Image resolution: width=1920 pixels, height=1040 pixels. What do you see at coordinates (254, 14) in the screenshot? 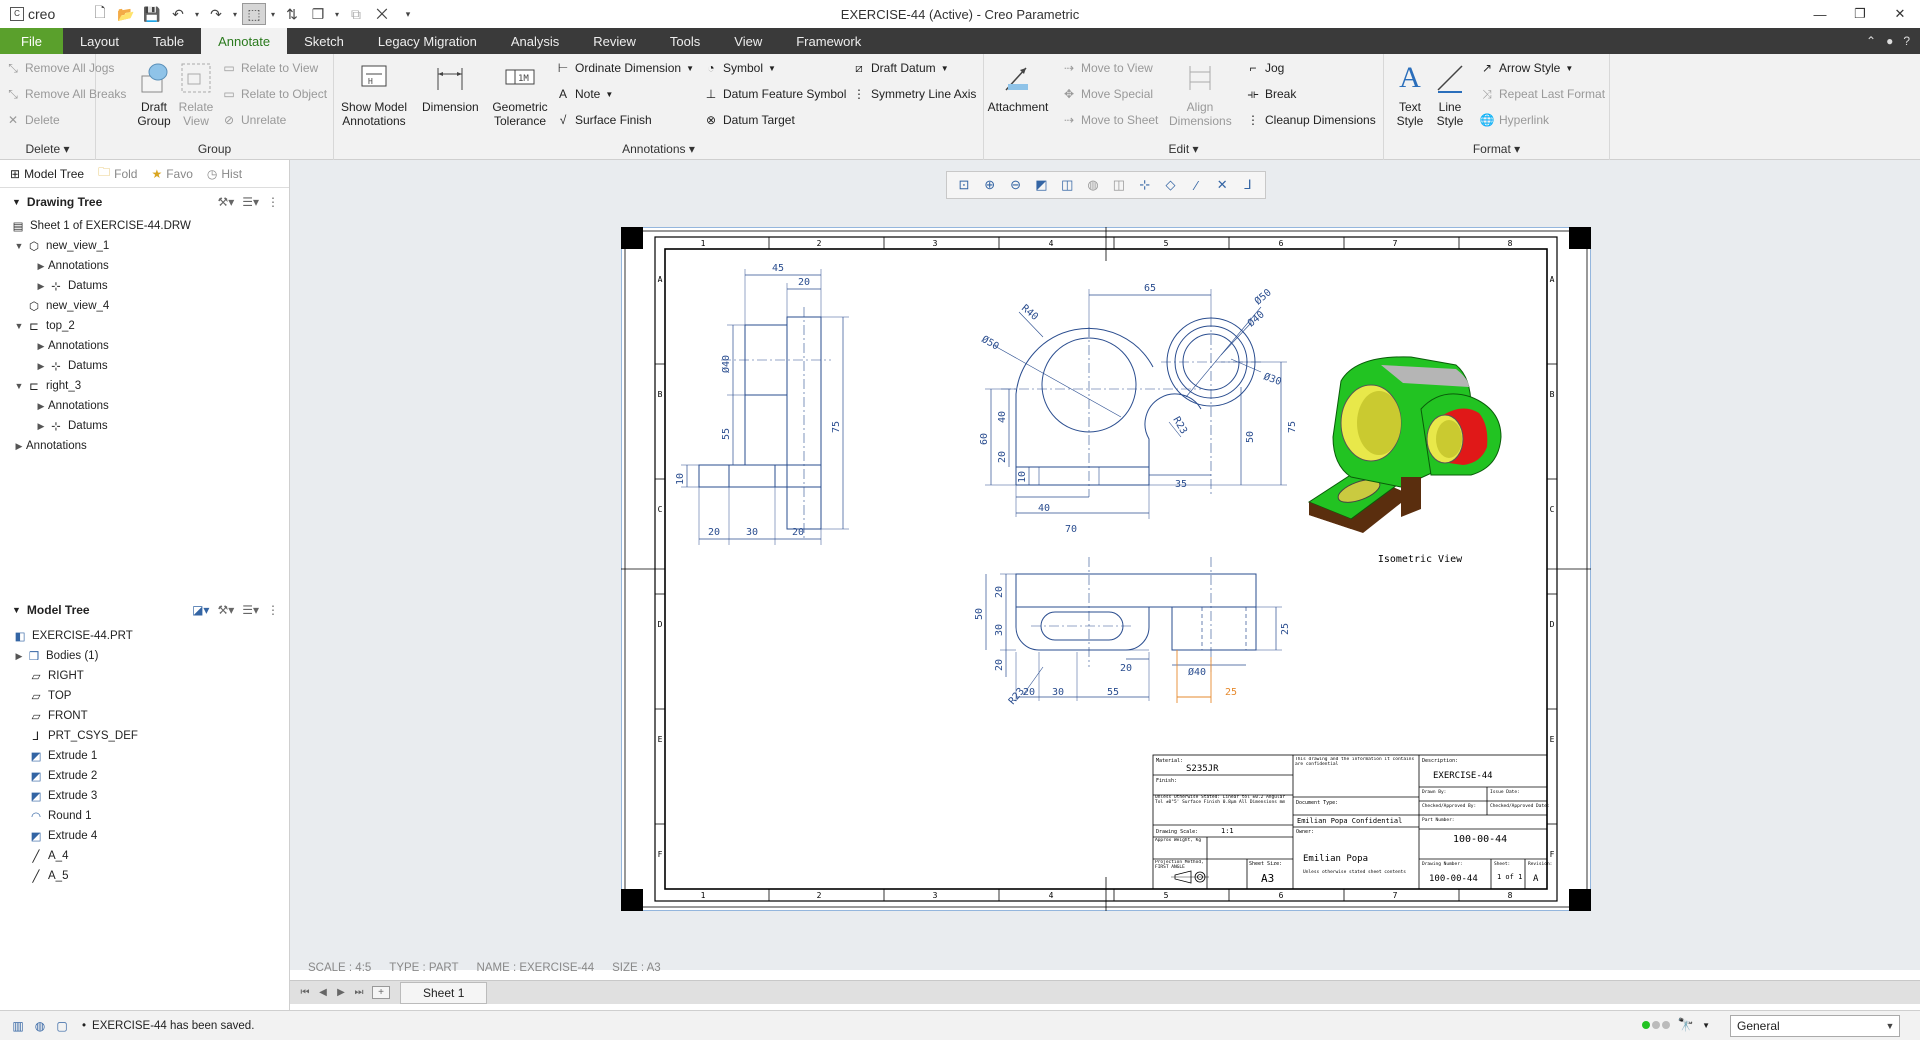
I see `select-box-icon: ⬚` at bounding box center [254, 14].